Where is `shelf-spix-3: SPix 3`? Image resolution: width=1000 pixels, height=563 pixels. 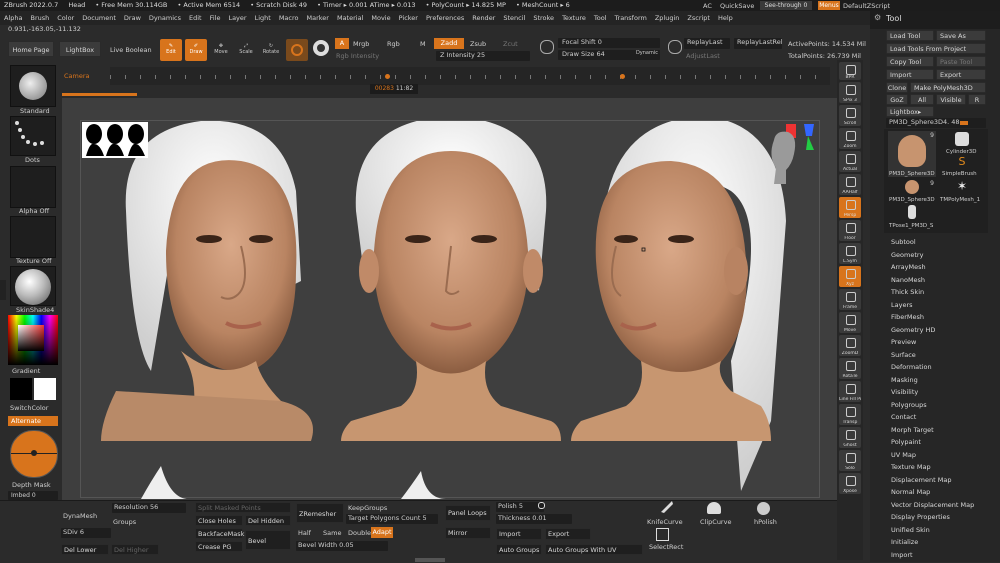 shelf-spix-3: SPix 3 is located at coordinates (850, 92).